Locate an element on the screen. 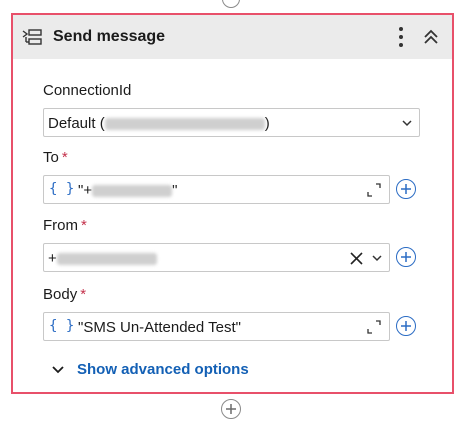 The image size is (474, 426). body-add-button is located at coordinates (406, 326).